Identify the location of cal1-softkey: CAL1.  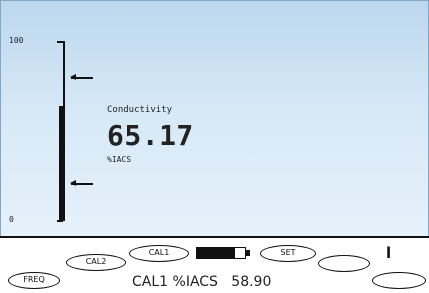
(159, 253).